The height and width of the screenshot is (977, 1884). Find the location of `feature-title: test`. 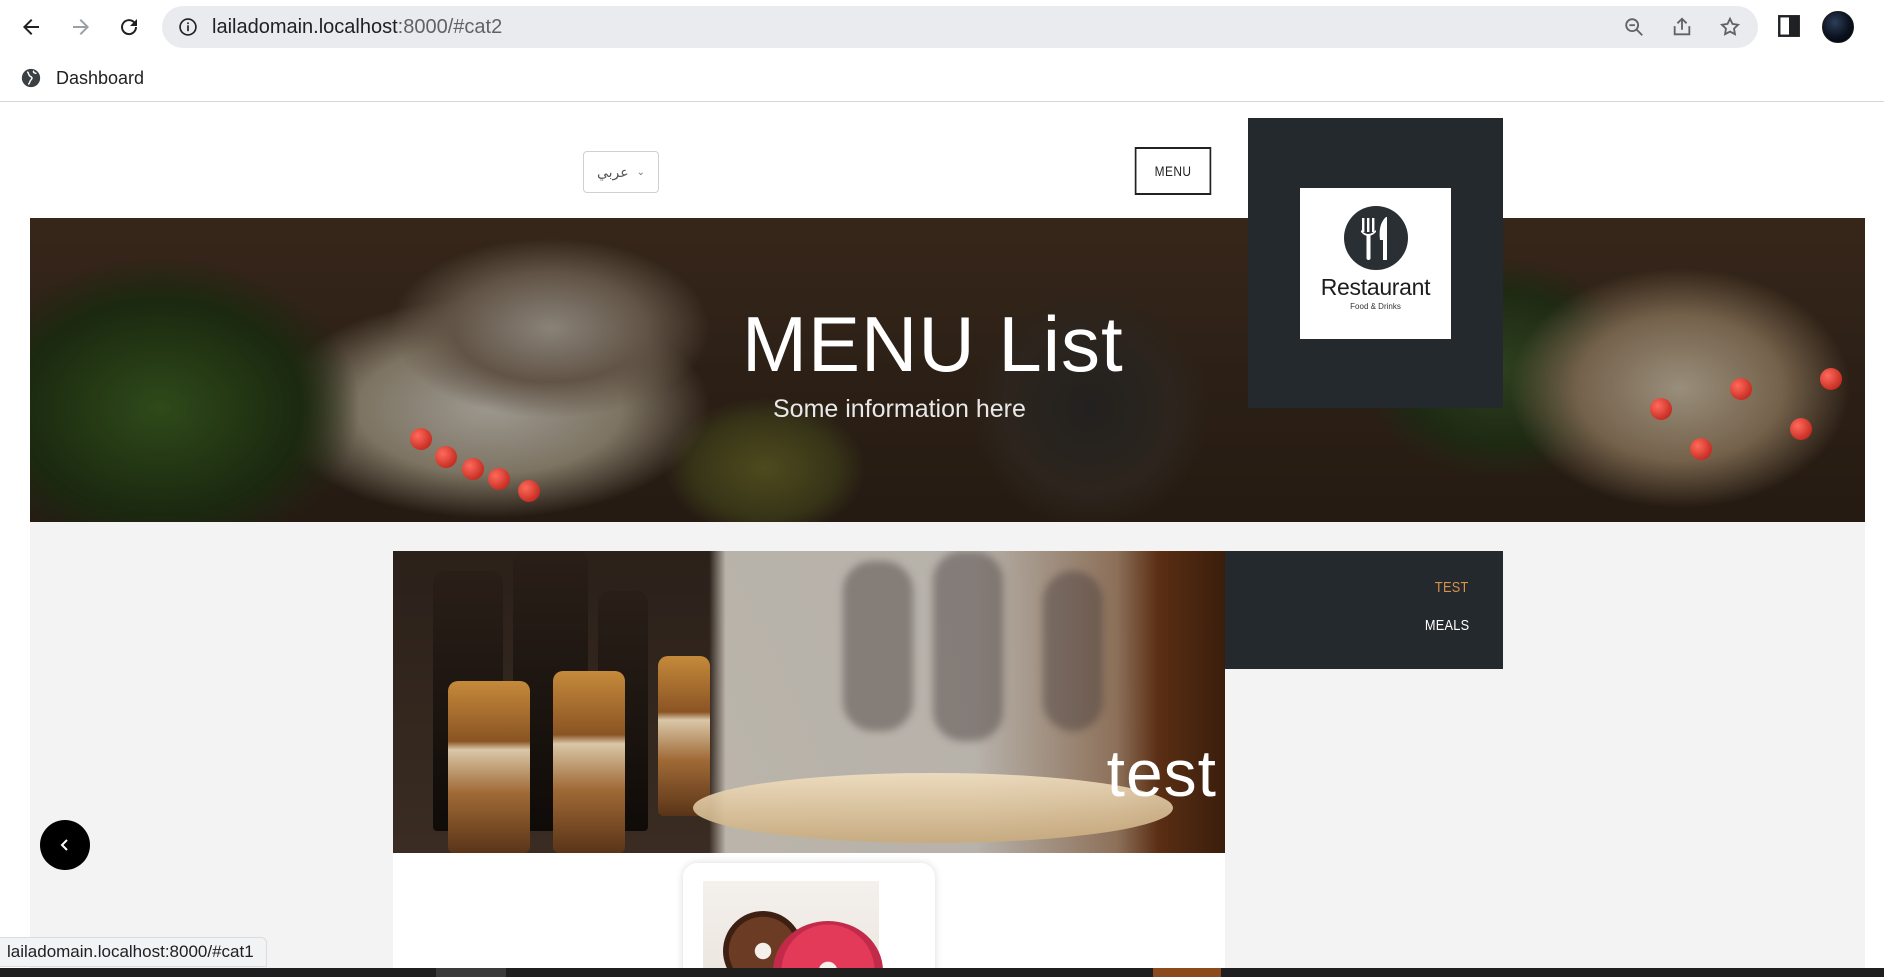

feature-title: test is located at coordinates (1161, 773).